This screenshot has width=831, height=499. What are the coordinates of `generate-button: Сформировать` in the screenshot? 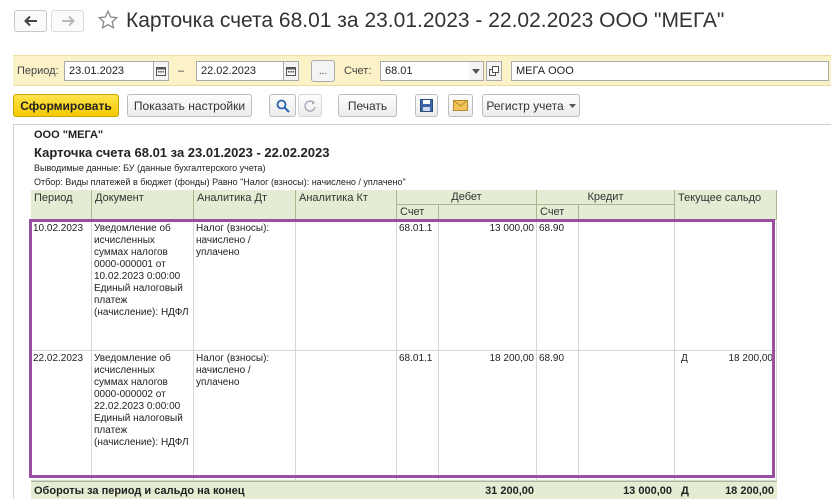 It's located at (66, 105).